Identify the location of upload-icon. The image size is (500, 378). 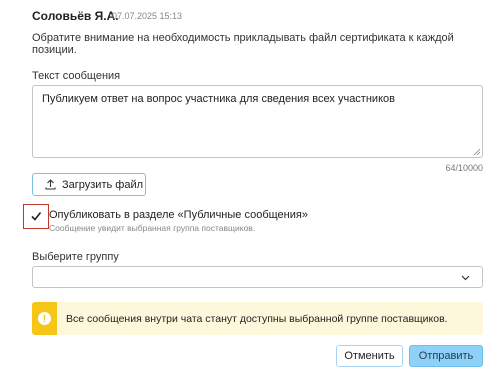
(50, 184).